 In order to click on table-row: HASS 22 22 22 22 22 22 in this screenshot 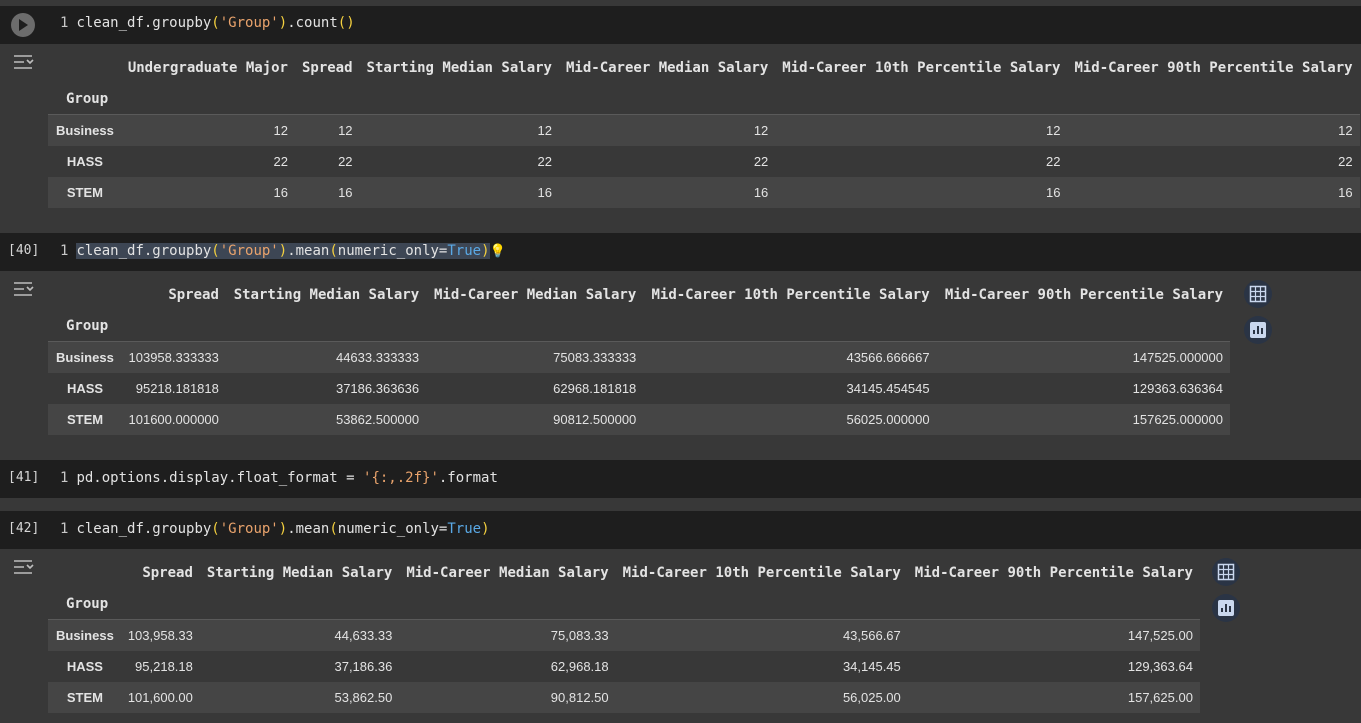, I will do `click(704, 161)`.